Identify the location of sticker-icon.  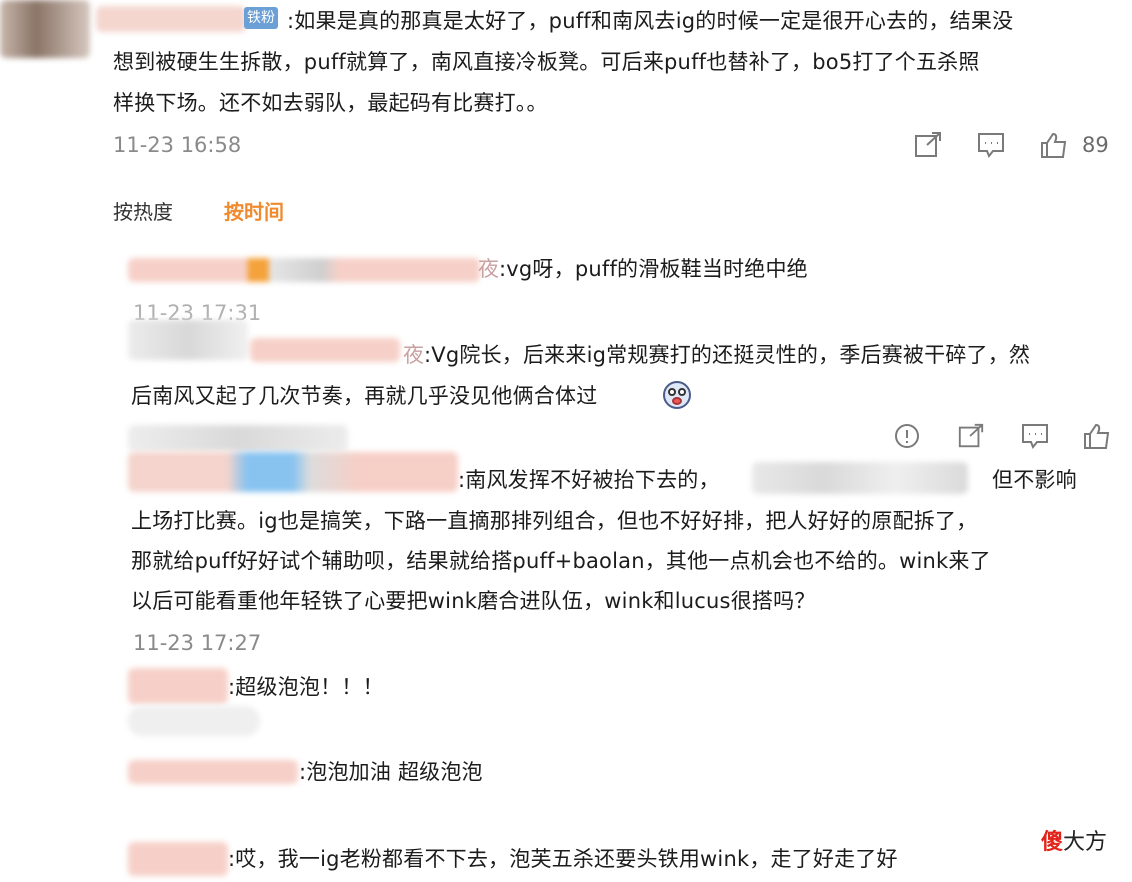
(677, 395).